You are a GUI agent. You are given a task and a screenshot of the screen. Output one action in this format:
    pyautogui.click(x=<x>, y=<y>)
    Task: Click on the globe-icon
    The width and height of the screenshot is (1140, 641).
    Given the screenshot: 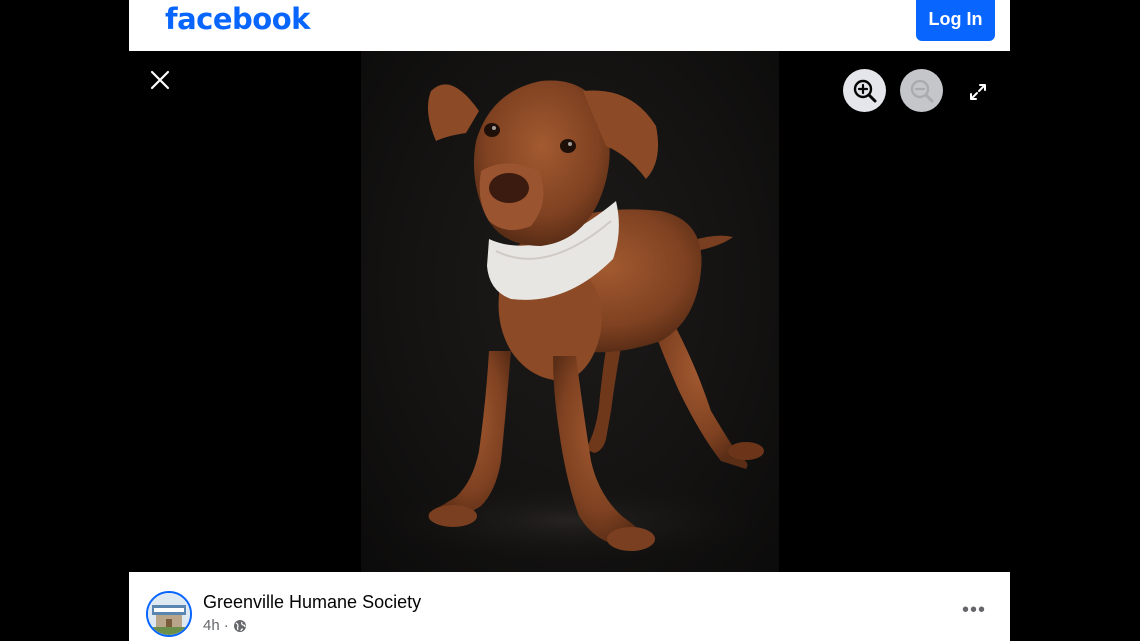 What is the action you would take?
    pyautogui.click(x=239, y=625)
    